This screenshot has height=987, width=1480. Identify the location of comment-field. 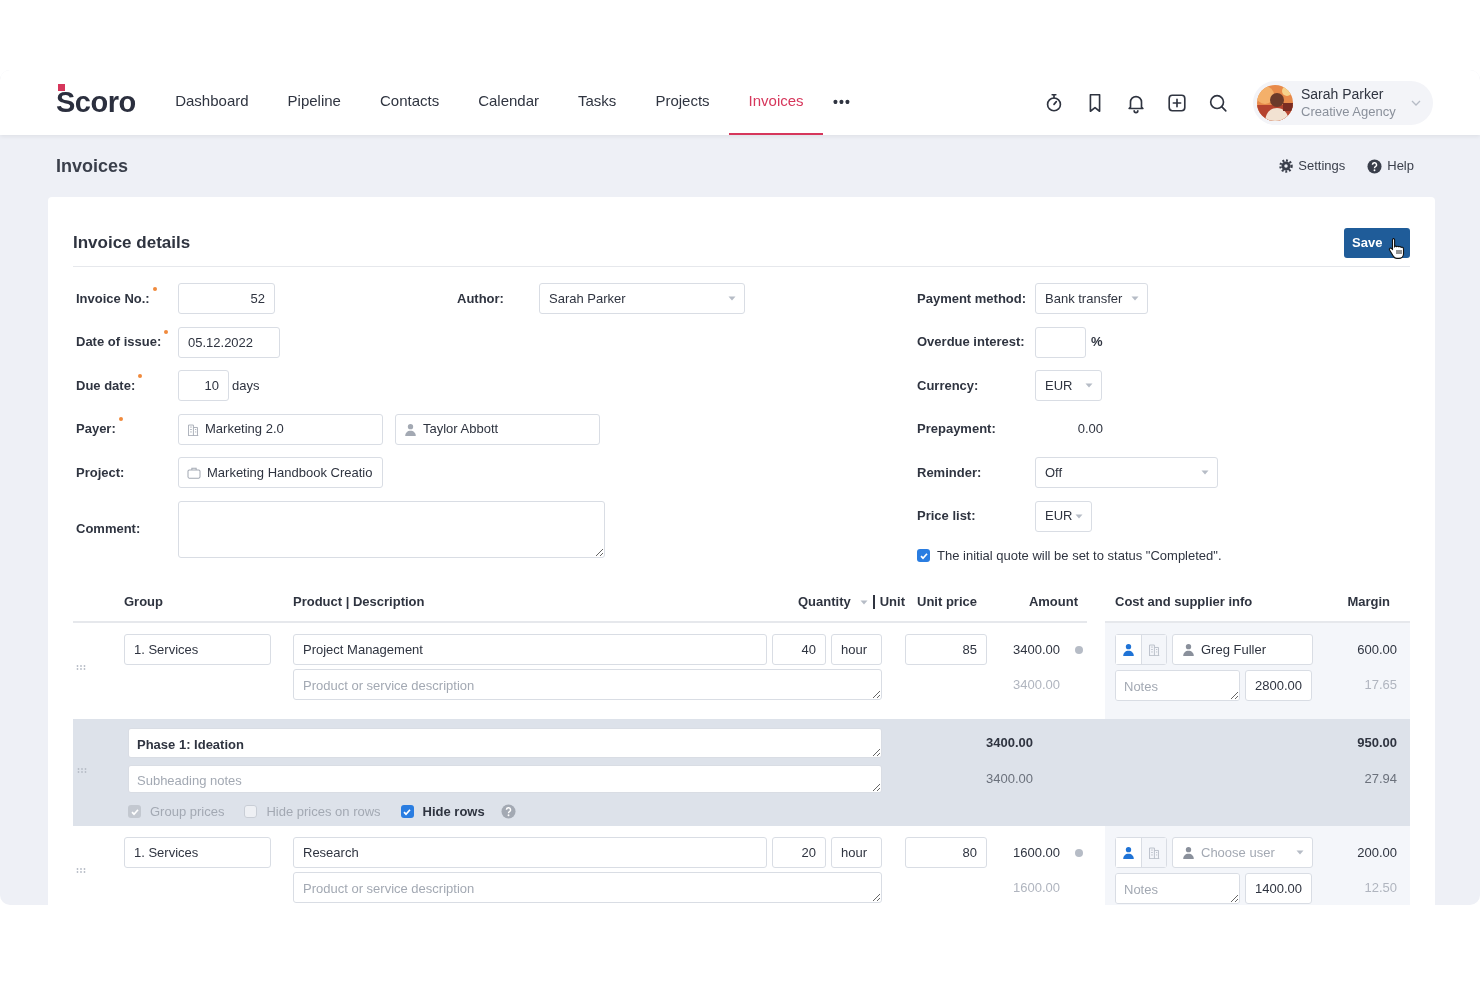
(391, 529).